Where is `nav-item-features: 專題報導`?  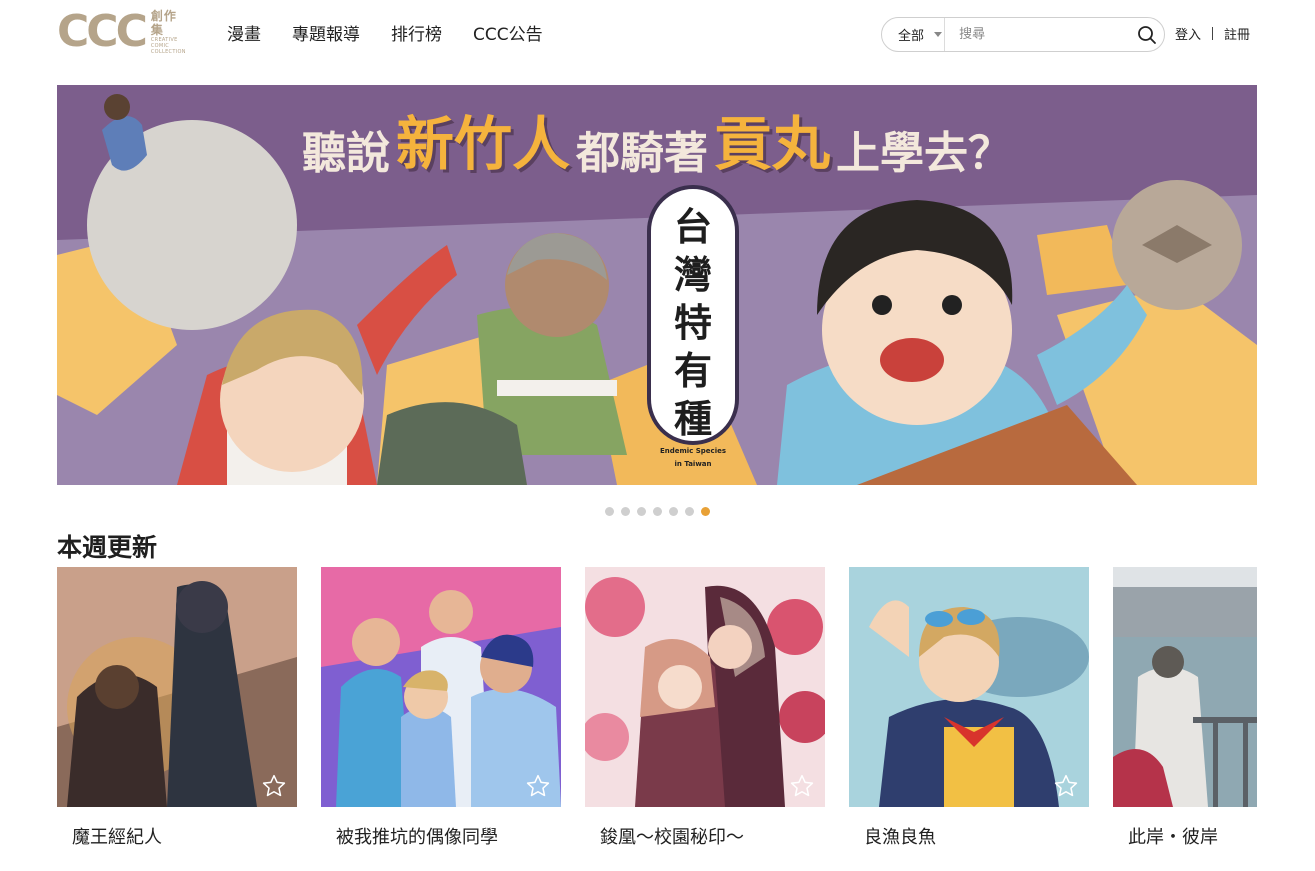
nav-item-features: 專題報導 is located at coordinates (326, 35).